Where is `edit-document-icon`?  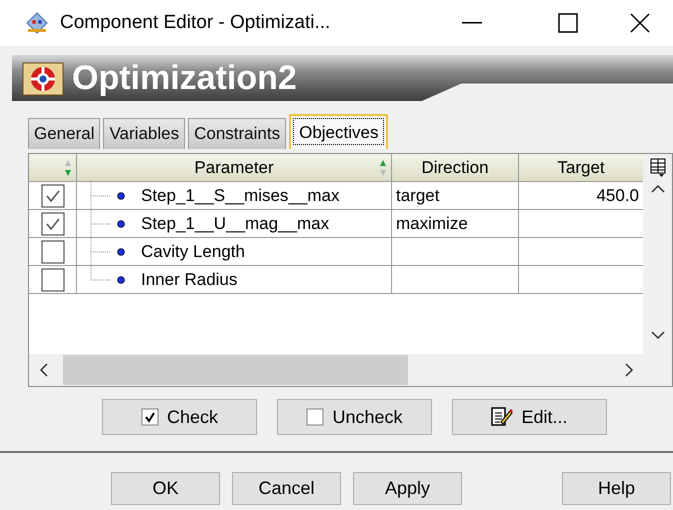
edit-document-icon is located at coordinates (502, 417).